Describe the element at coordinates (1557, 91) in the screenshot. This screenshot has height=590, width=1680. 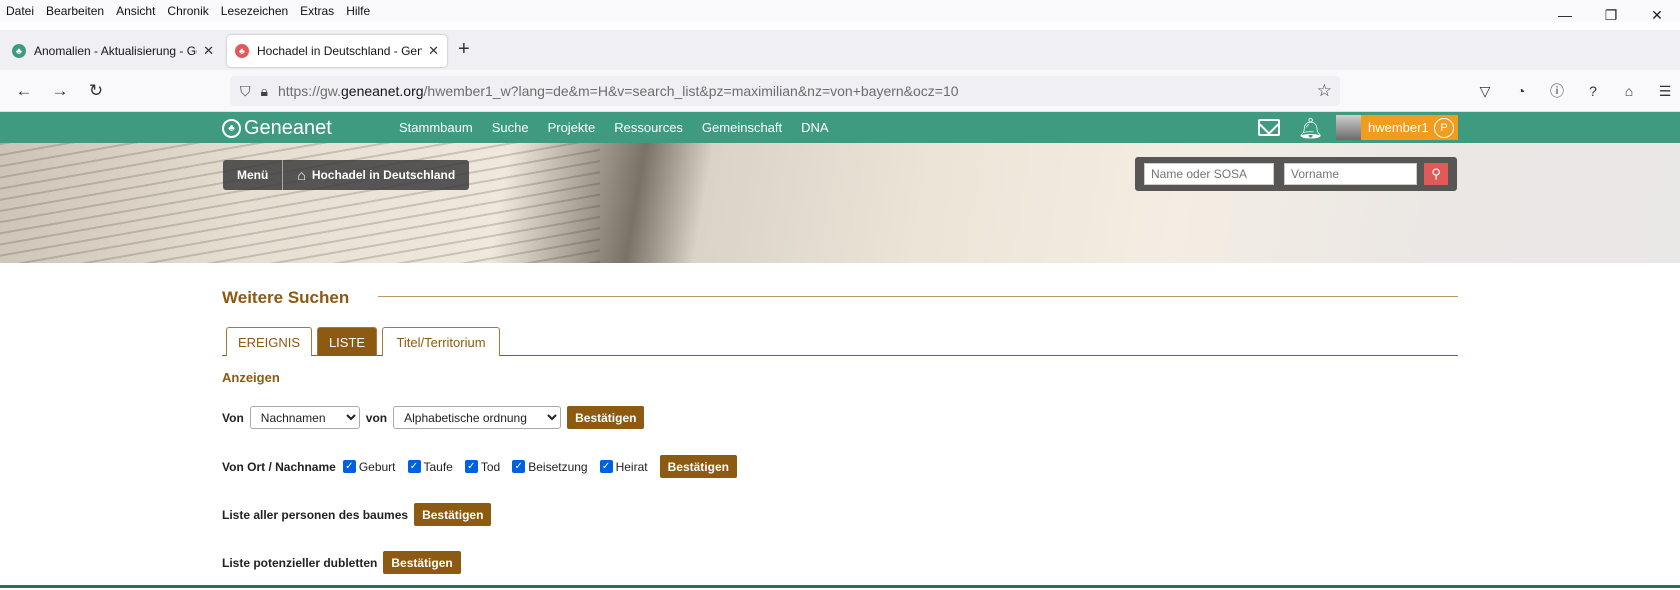
I see `info-icon: ⓘ` at that location.